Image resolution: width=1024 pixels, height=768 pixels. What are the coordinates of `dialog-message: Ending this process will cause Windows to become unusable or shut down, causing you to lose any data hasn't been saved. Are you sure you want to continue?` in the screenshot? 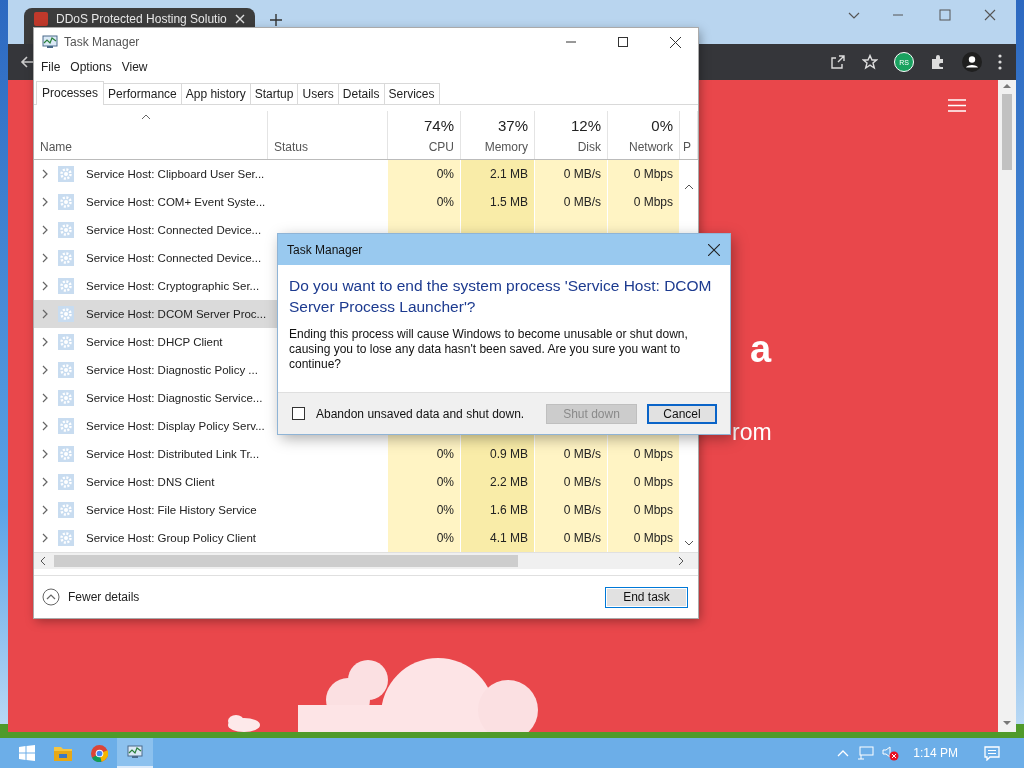 It's located at (489, 349).